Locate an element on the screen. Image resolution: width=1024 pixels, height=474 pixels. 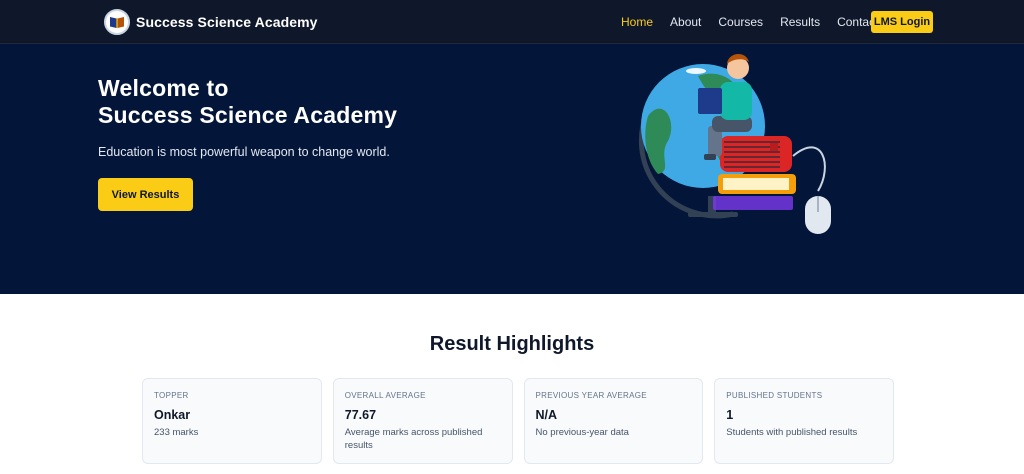
stat-label: PUBLISHED STUDENTS is located at coordinates (774, 395).